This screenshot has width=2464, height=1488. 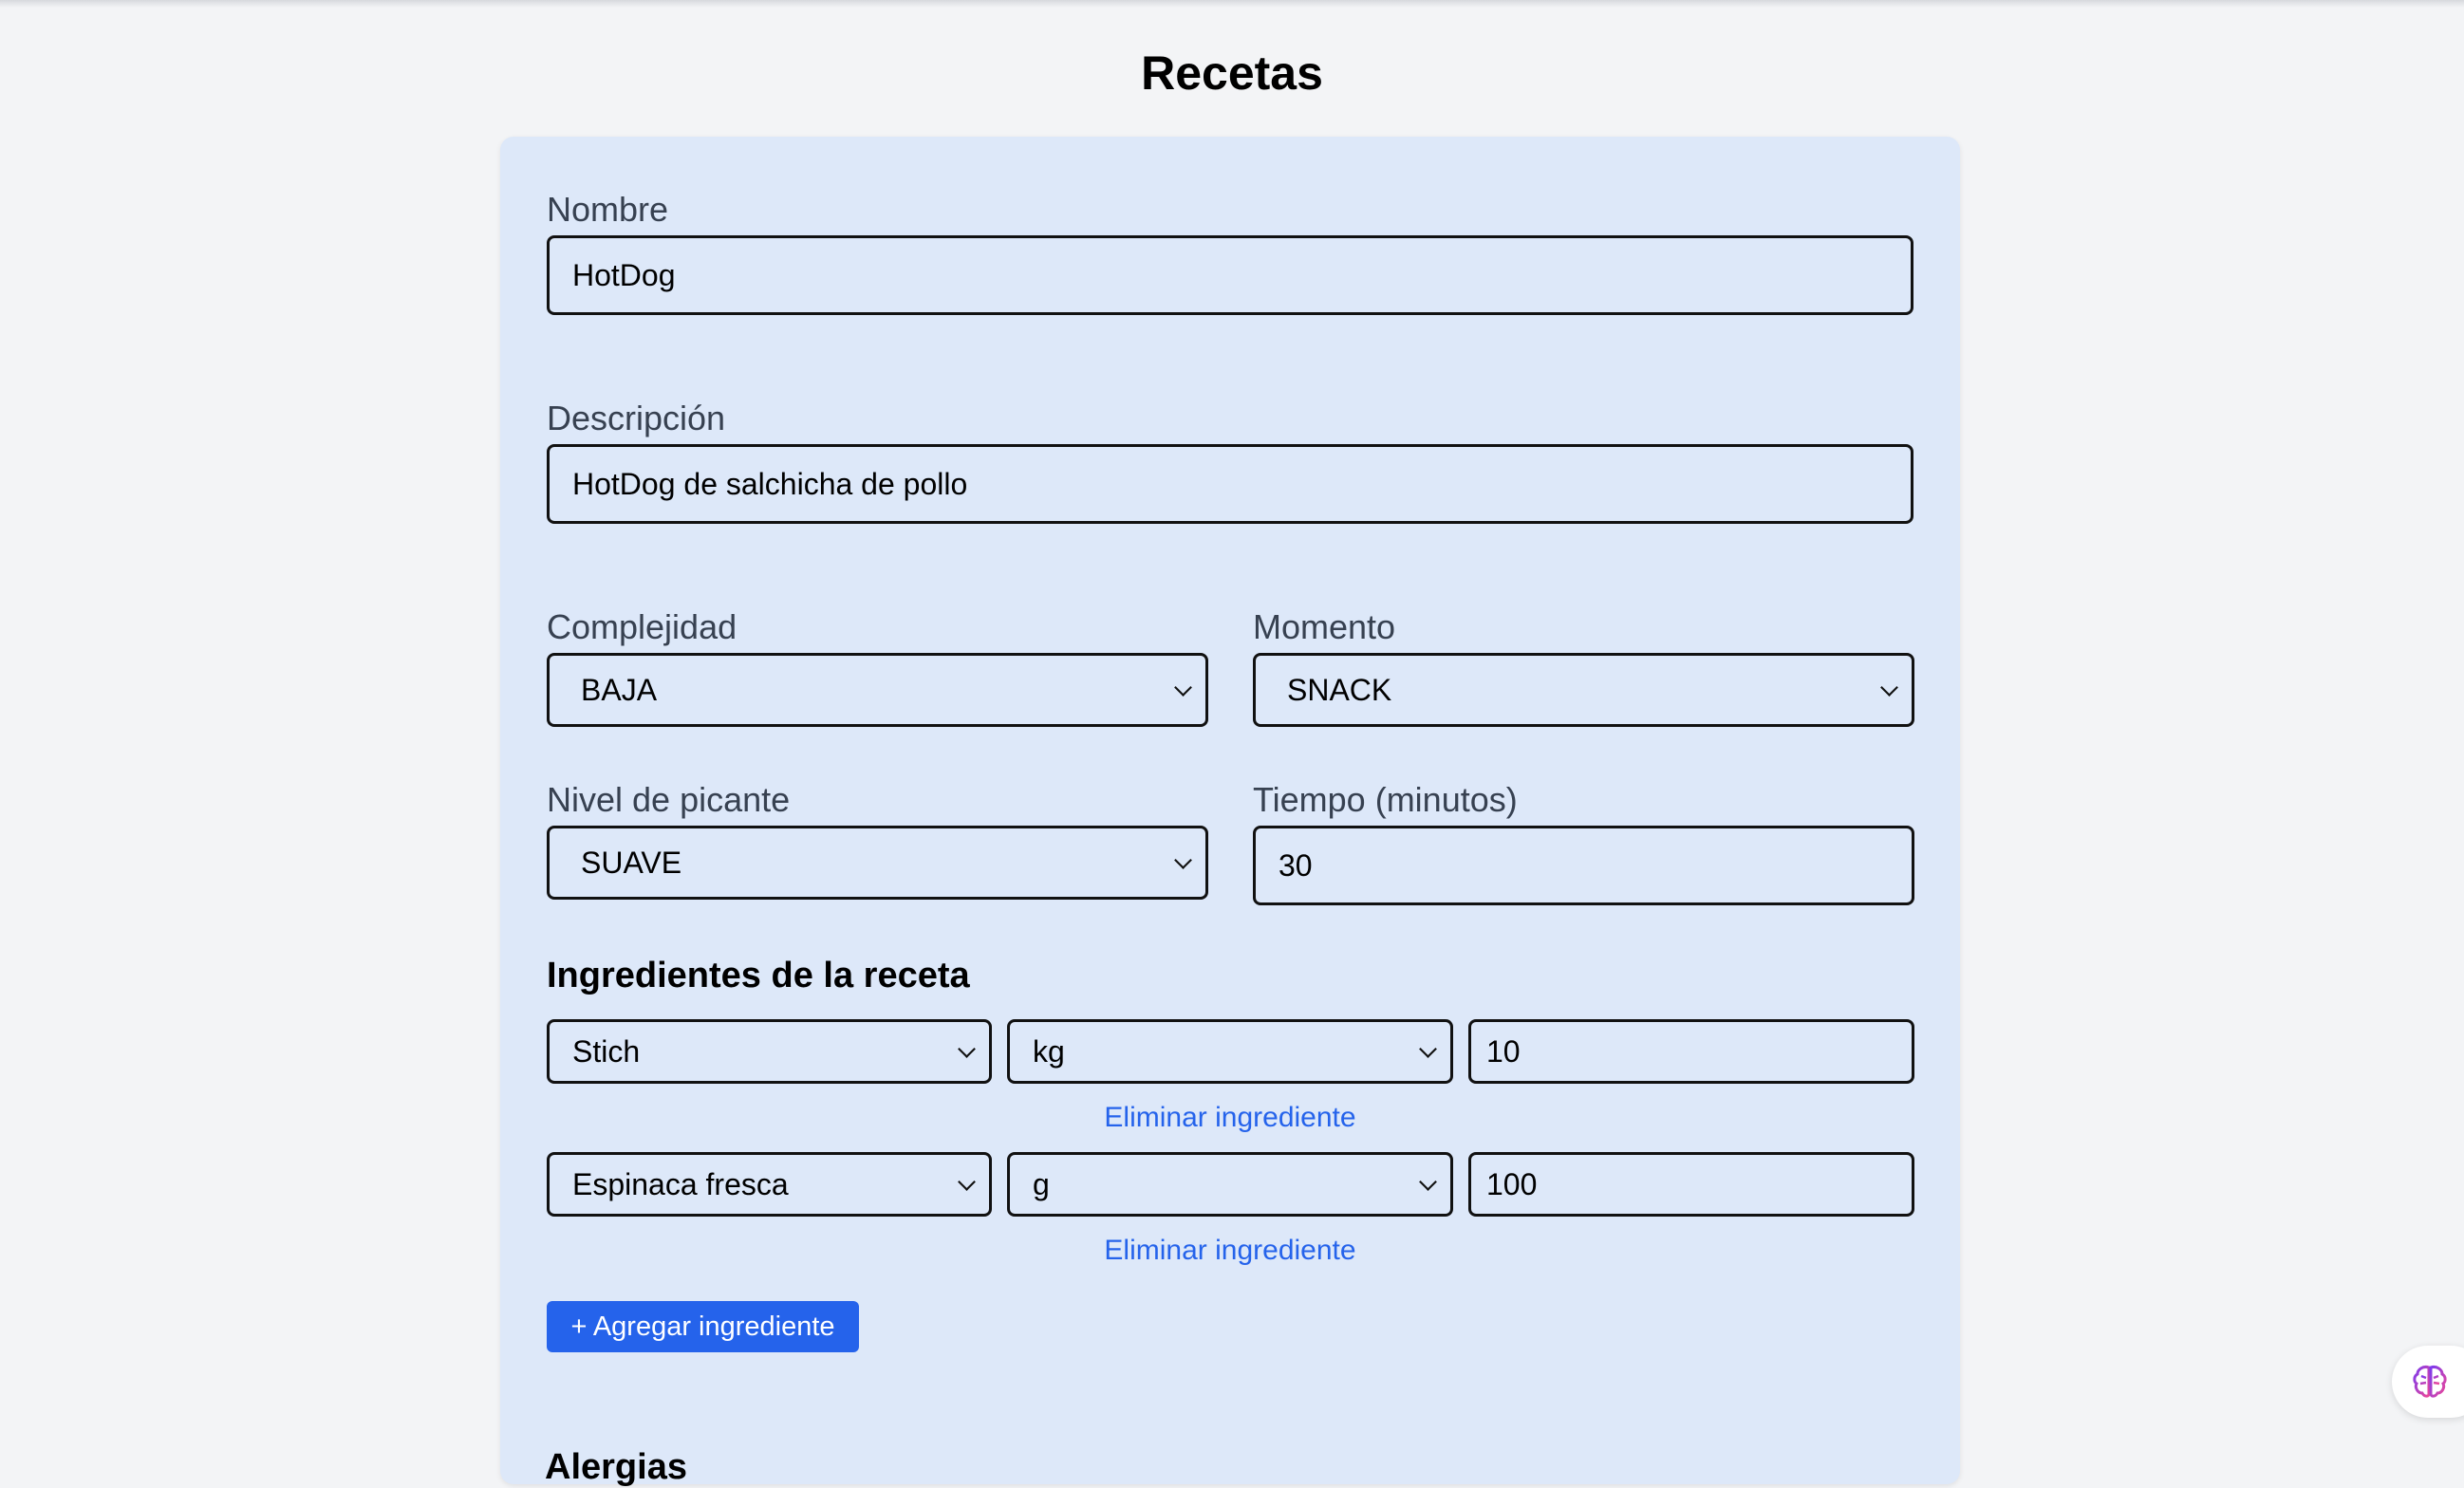 I want to click on picante-label: Nivel de picante, so click(x=669, y=800).